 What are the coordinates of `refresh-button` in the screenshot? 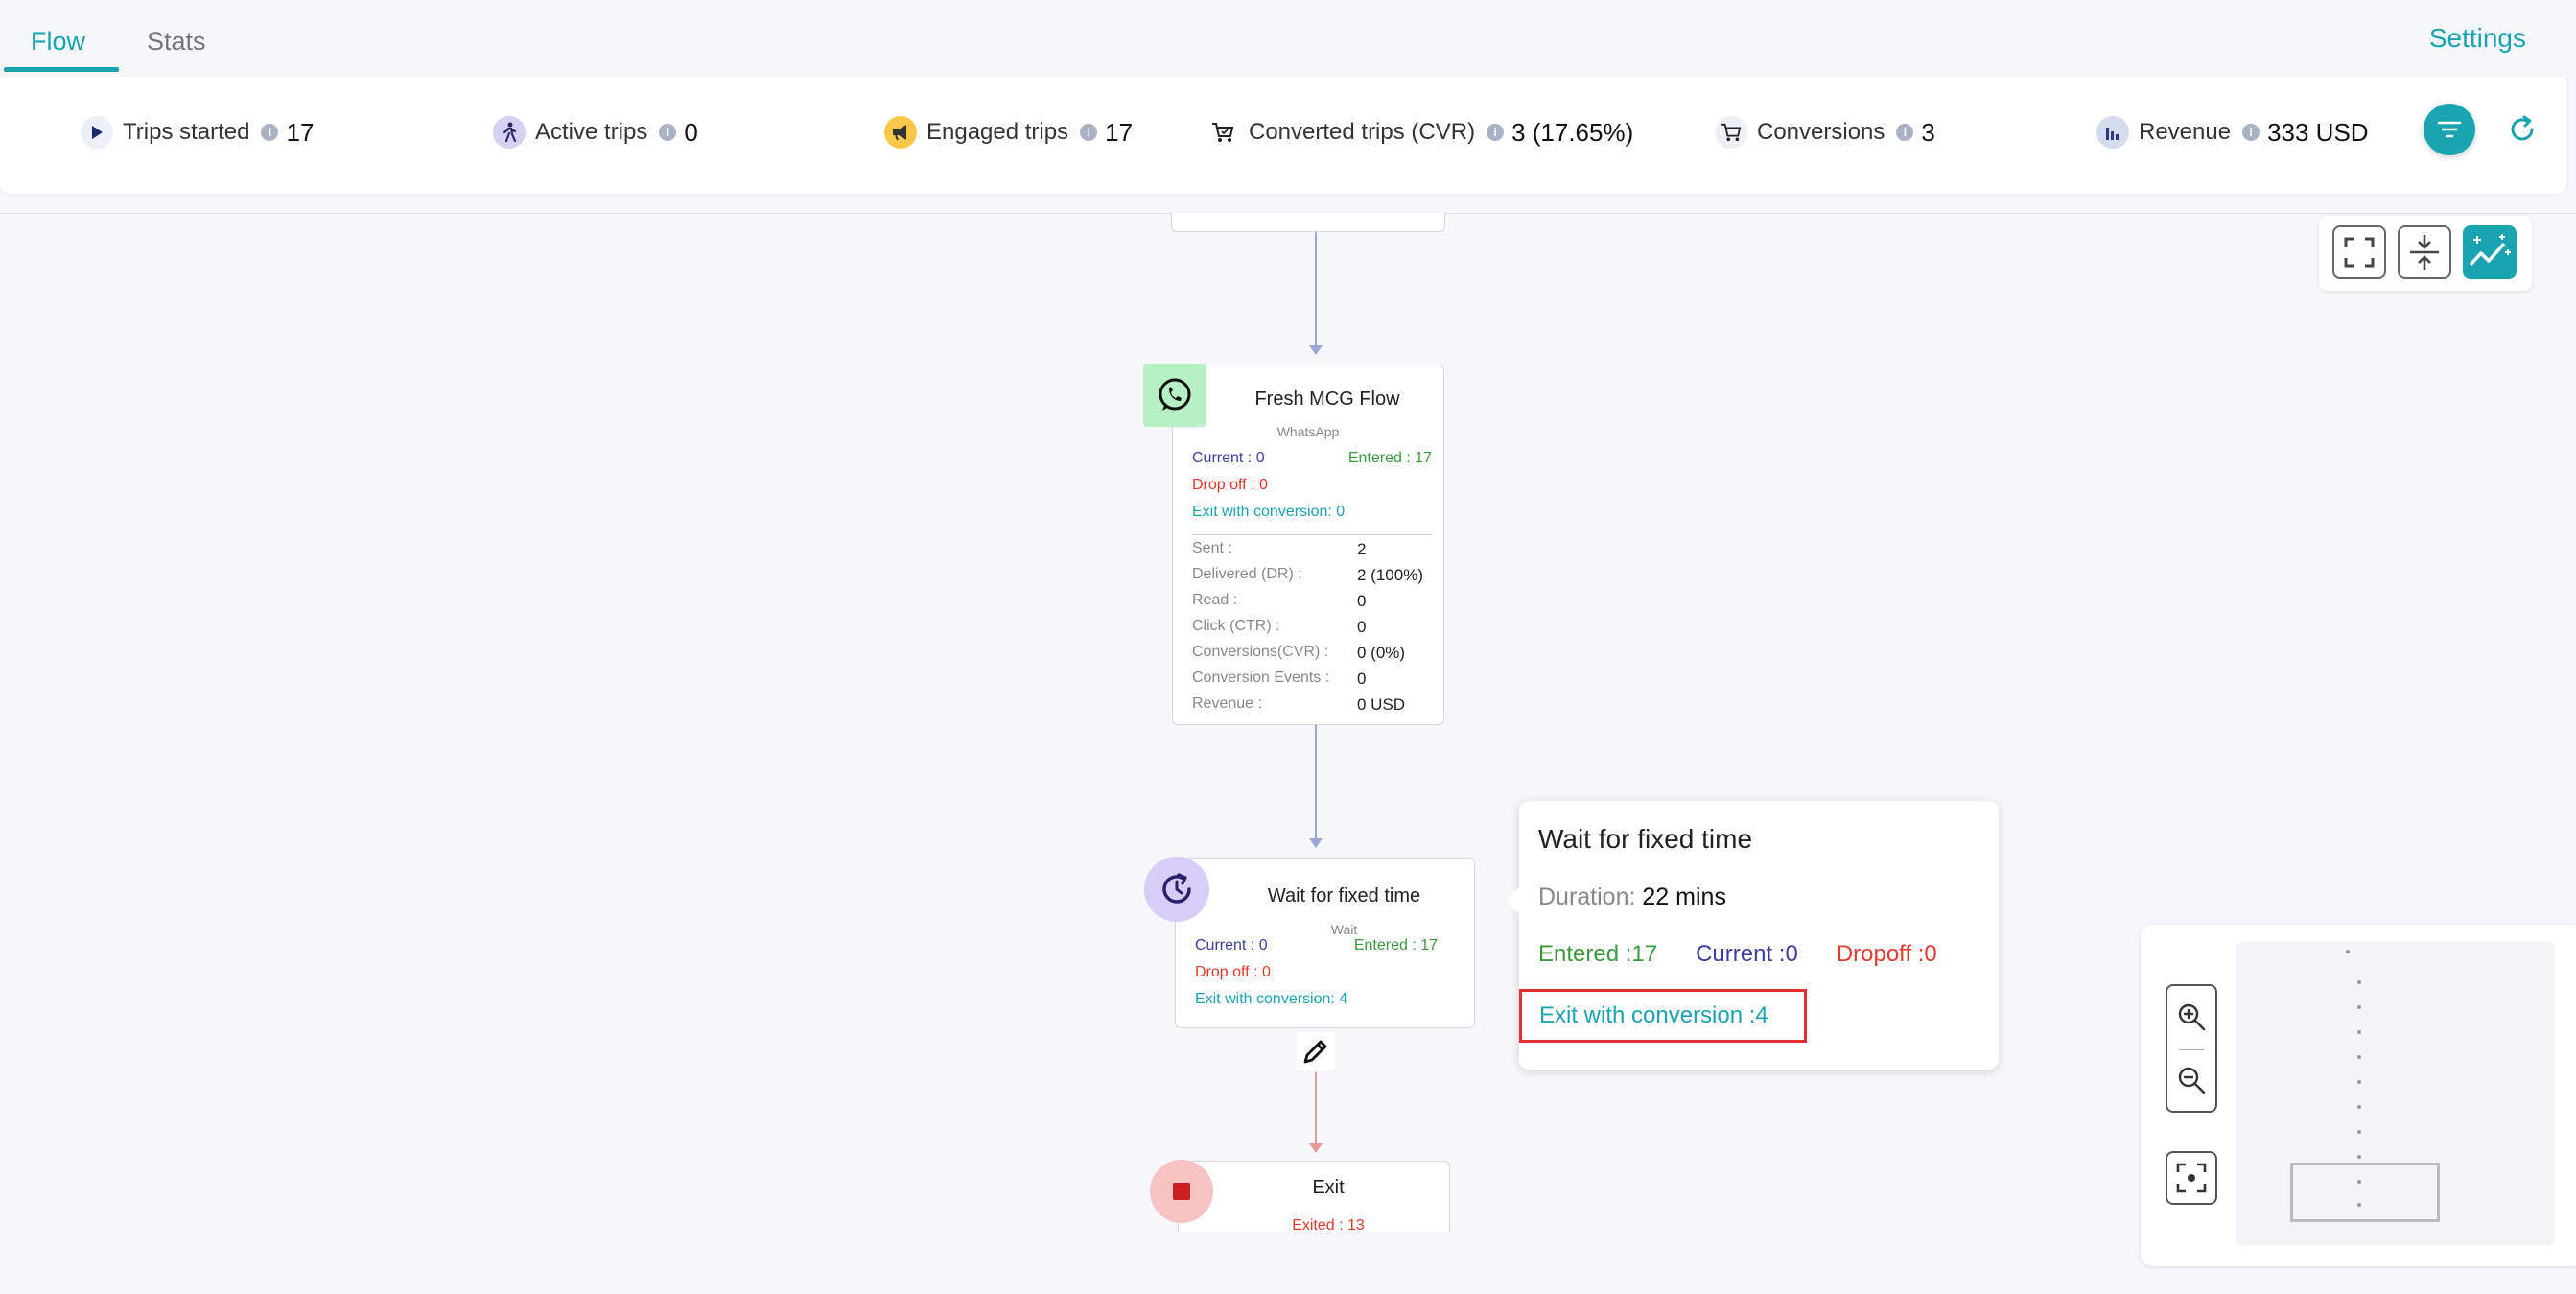 It's located at (2522, 129).